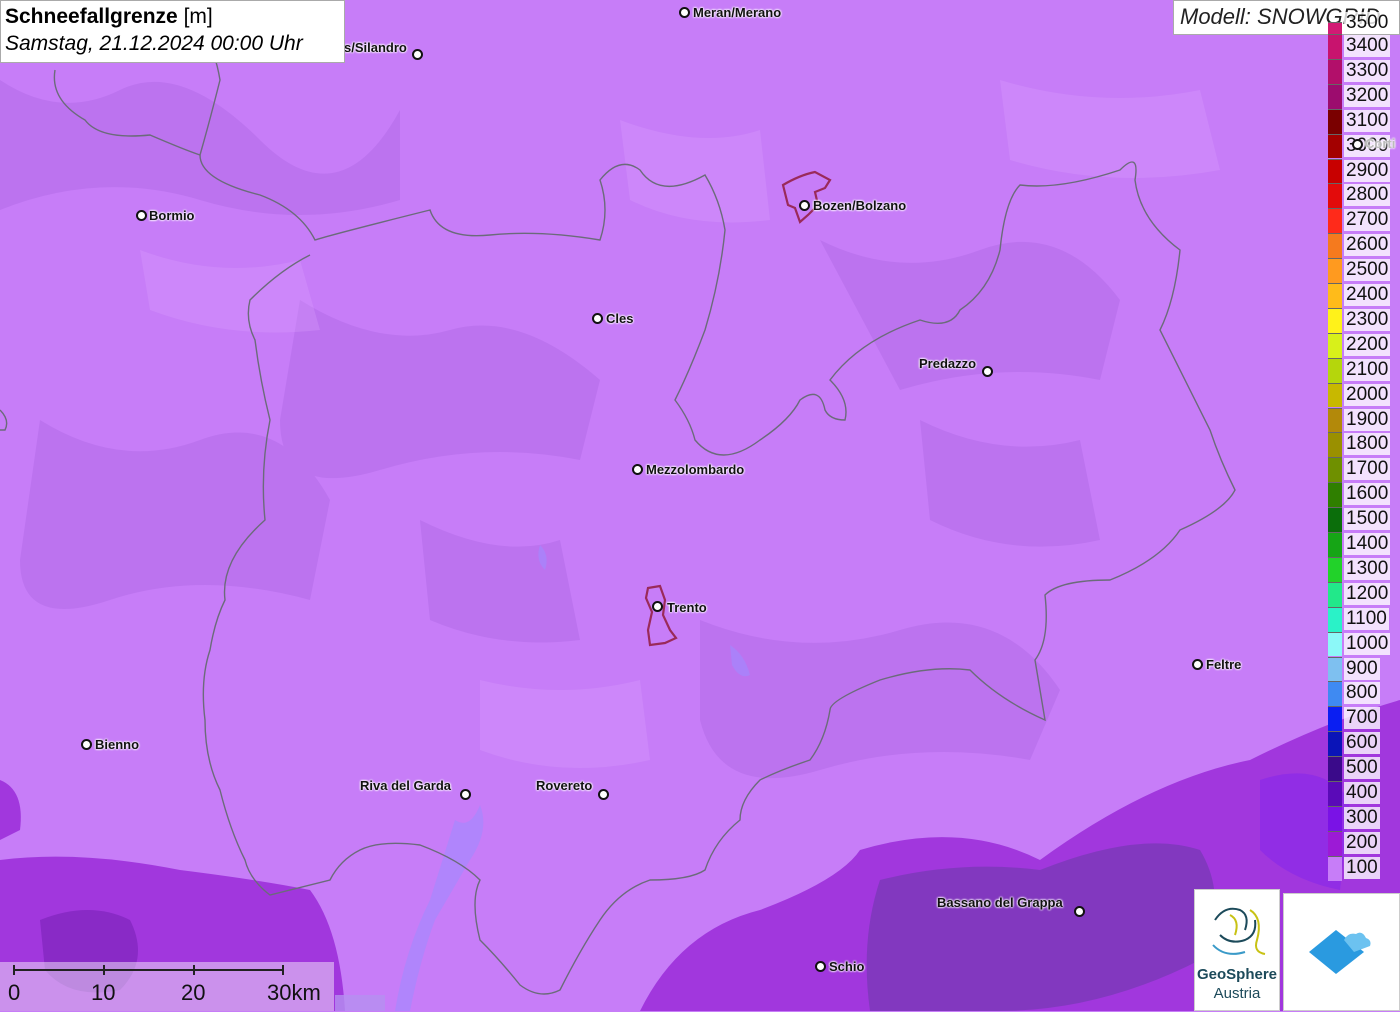  I want to click on legend-entry: 1200, so click(1364, 594).